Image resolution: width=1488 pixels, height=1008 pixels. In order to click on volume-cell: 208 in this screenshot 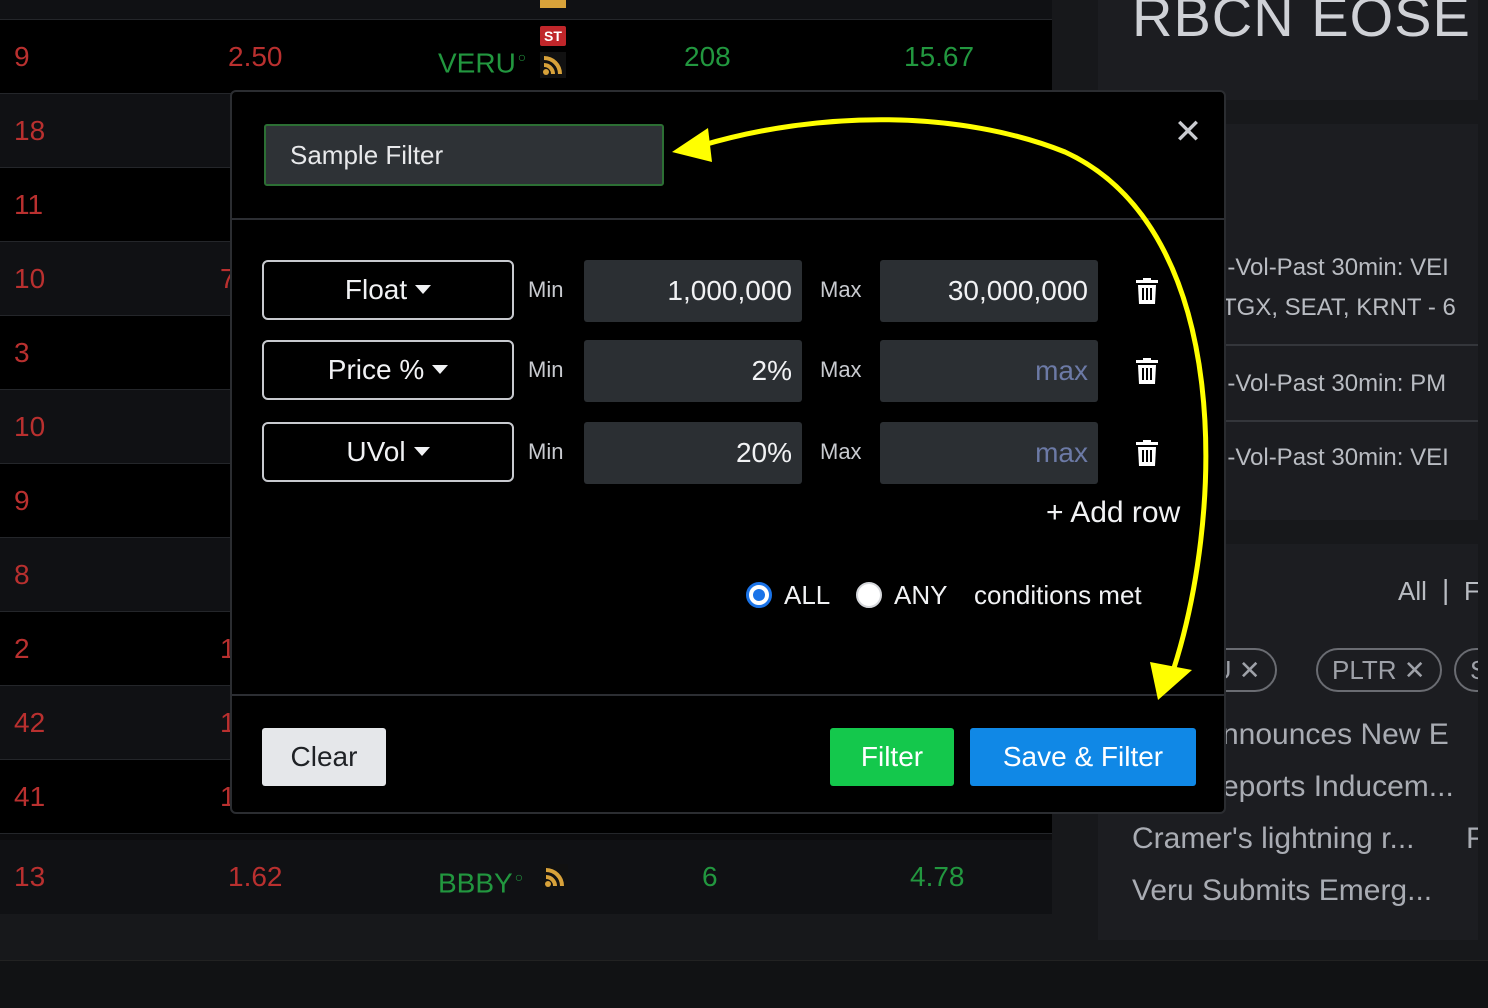, I will do `click(707, 56)`.